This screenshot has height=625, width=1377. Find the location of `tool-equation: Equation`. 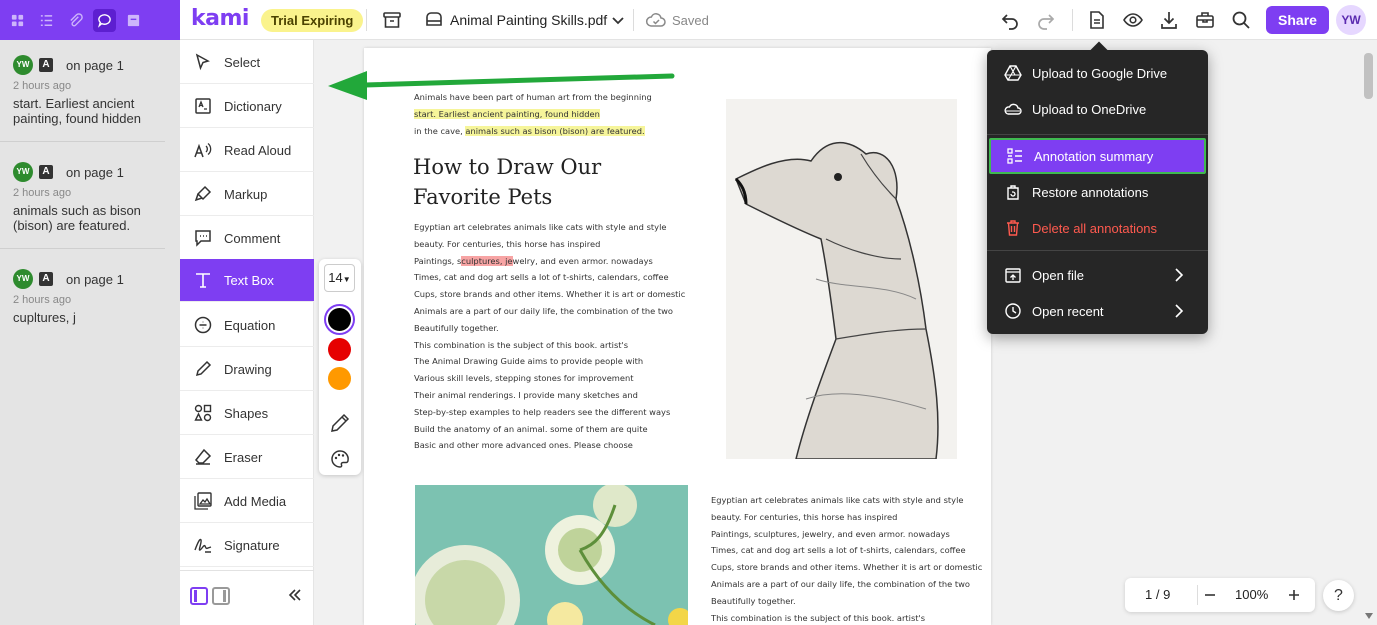

tool-equation: Equation is located at coordinates (247, 325).